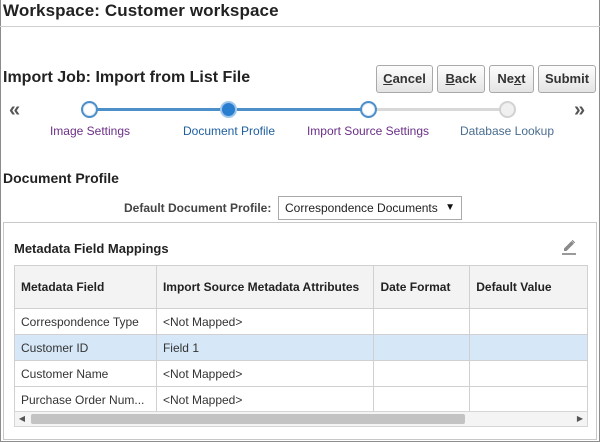 Image resolution: width=600 pixels, height=442 pixels. Describe the element at coordinates (569, 248) in the screenshot. I see `pencil-edit-icon` at that location.